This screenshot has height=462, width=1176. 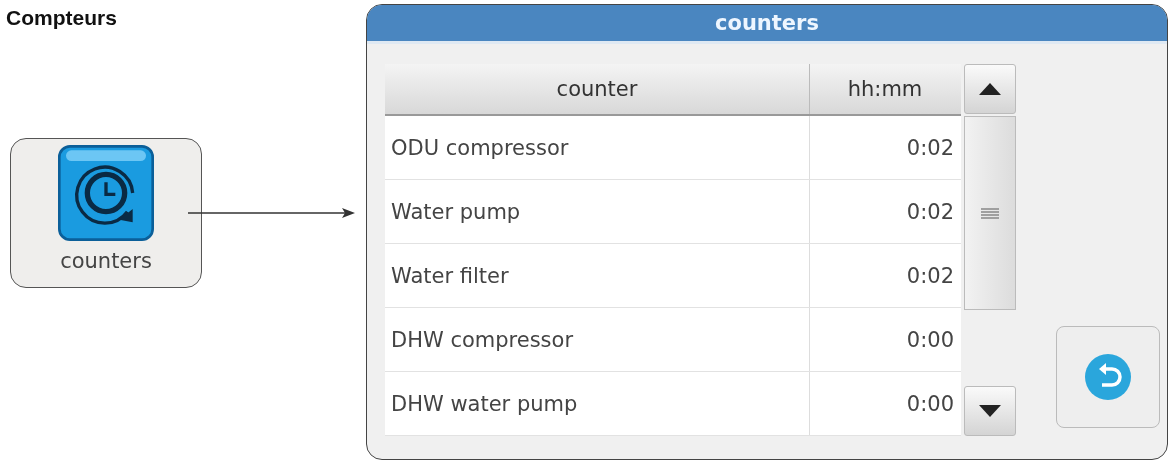 What do you see at coordinates (885, 89) in the screenshot?
I see `column-header: hh:mm` at bounding box center [885, 89].